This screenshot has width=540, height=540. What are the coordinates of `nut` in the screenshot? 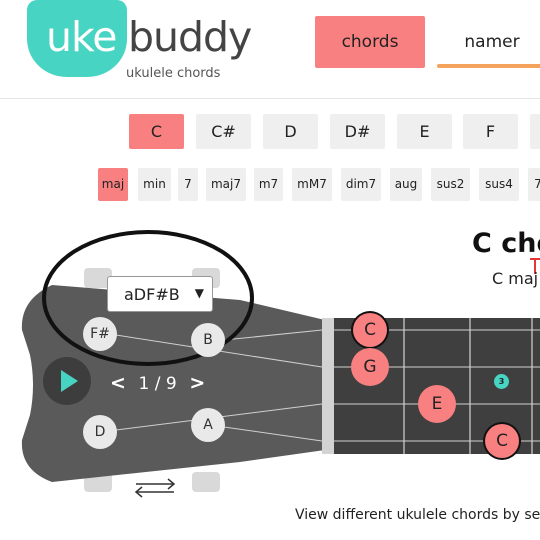 It's located at (328, 386).